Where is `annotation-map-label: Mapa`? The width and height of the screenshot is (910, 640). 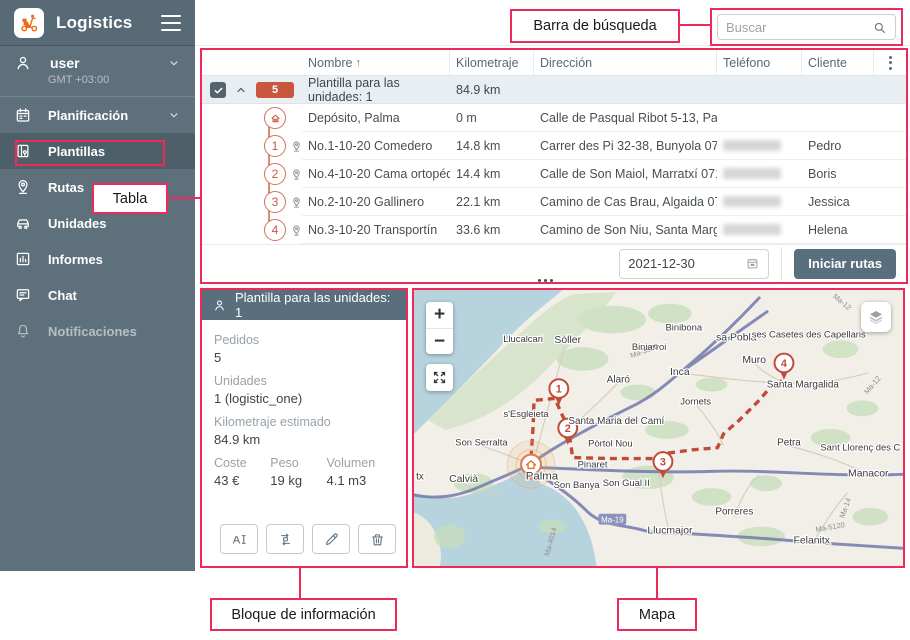 annotation-map-label: Mapa is located at coordinates (657, 614).